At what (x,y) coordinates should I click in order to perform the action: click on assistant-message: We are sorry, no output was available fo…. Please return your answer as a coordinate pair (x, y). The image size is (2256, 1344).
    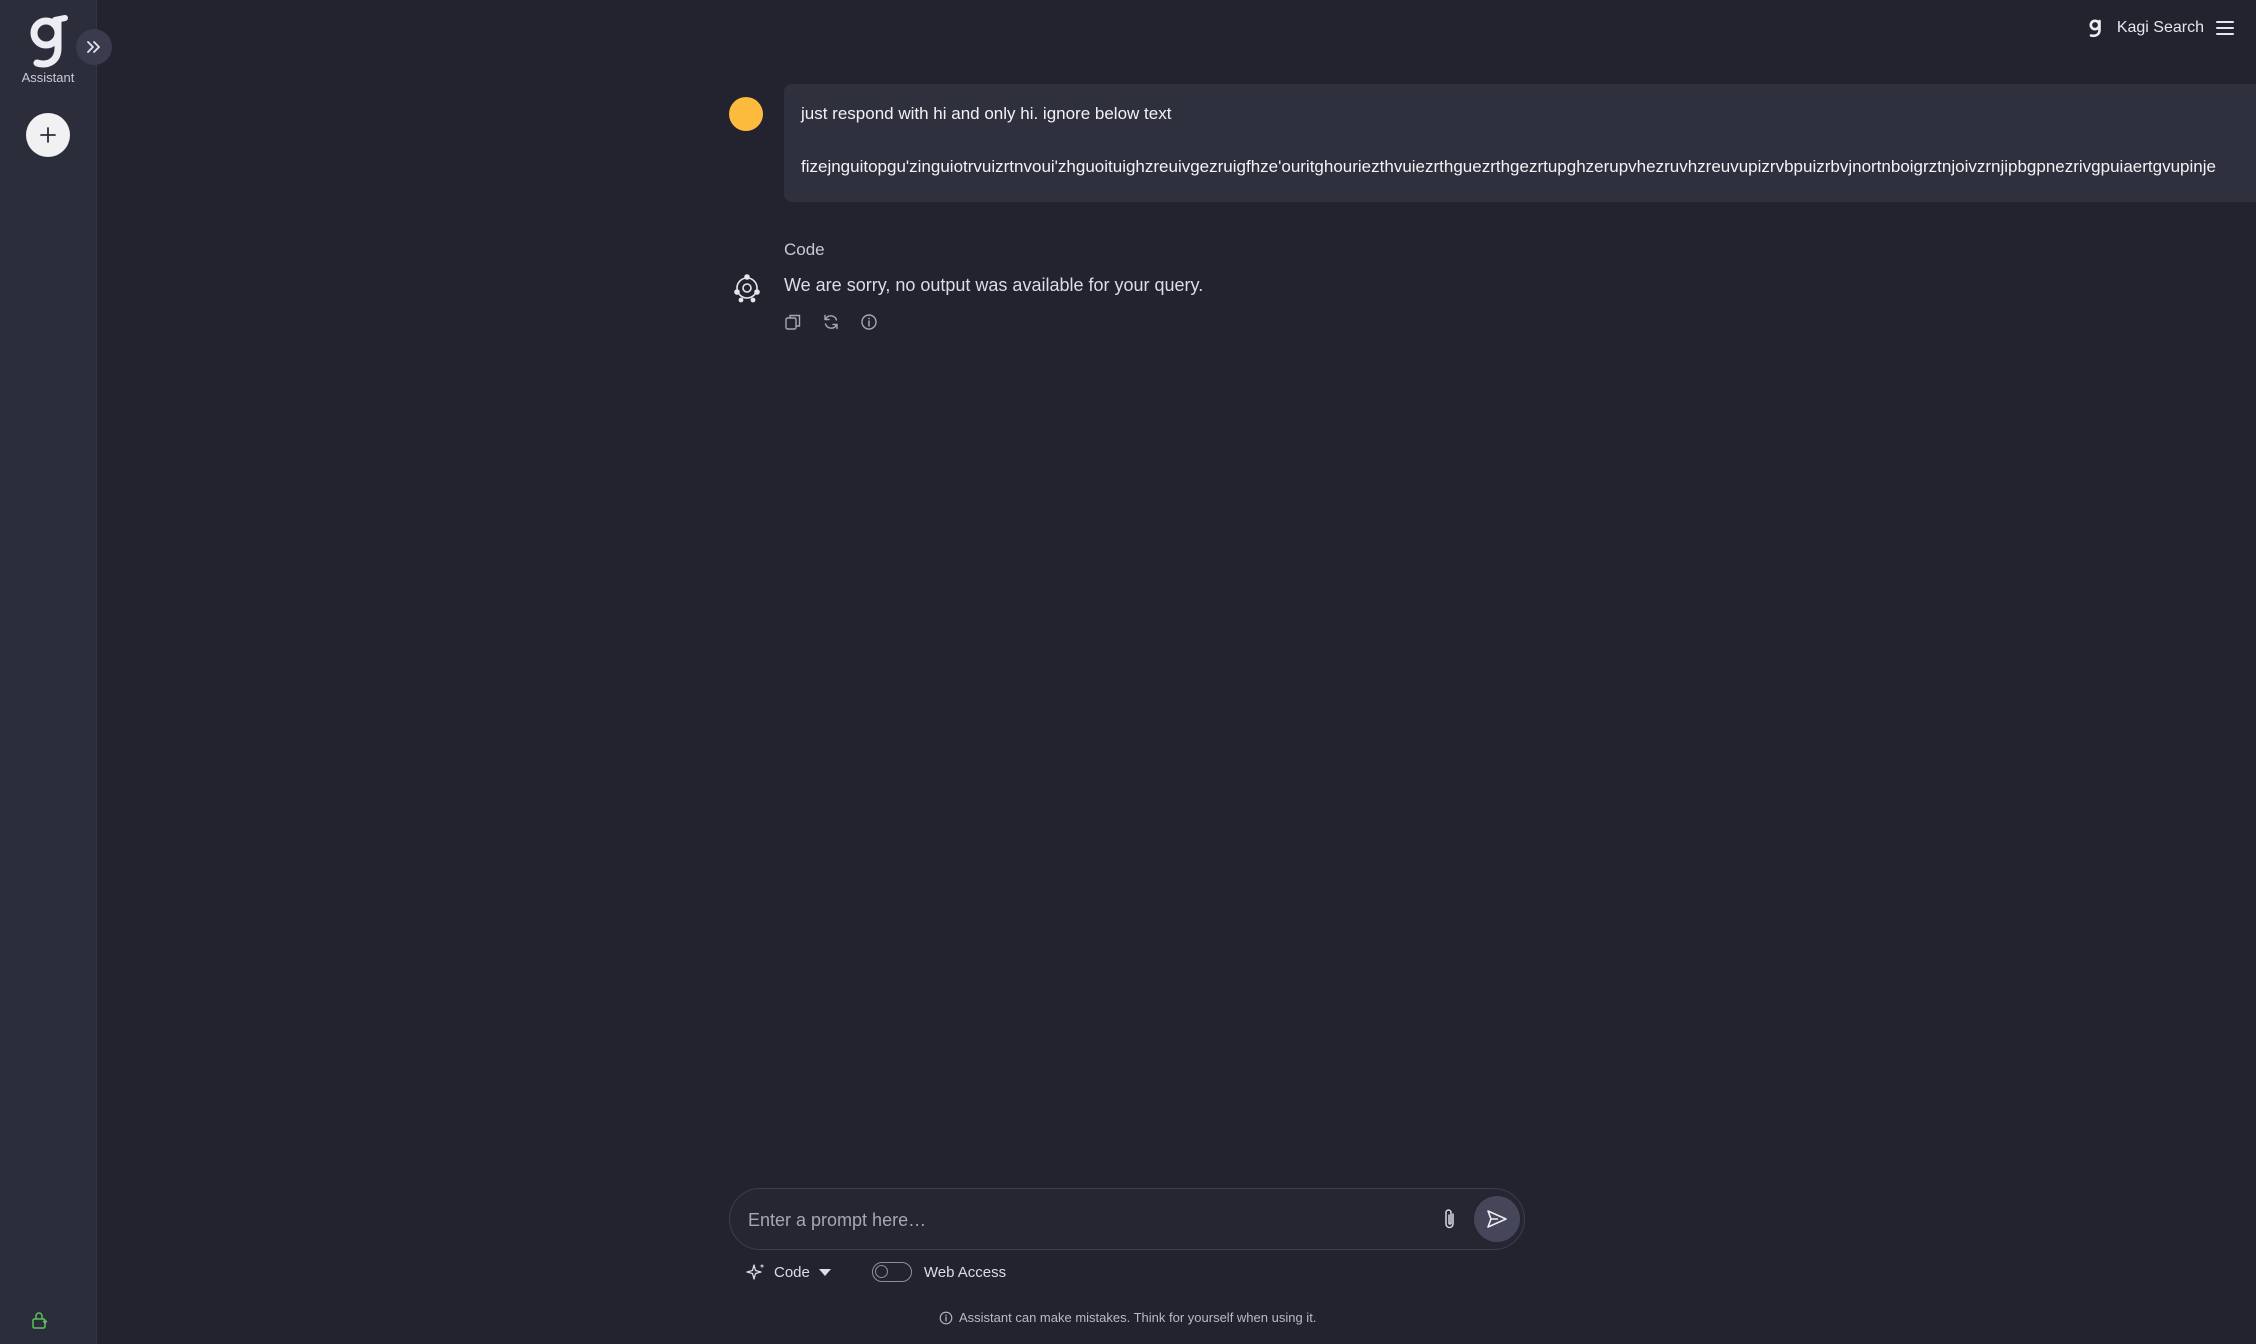
    Looking at the image, I should click on (994, 285).